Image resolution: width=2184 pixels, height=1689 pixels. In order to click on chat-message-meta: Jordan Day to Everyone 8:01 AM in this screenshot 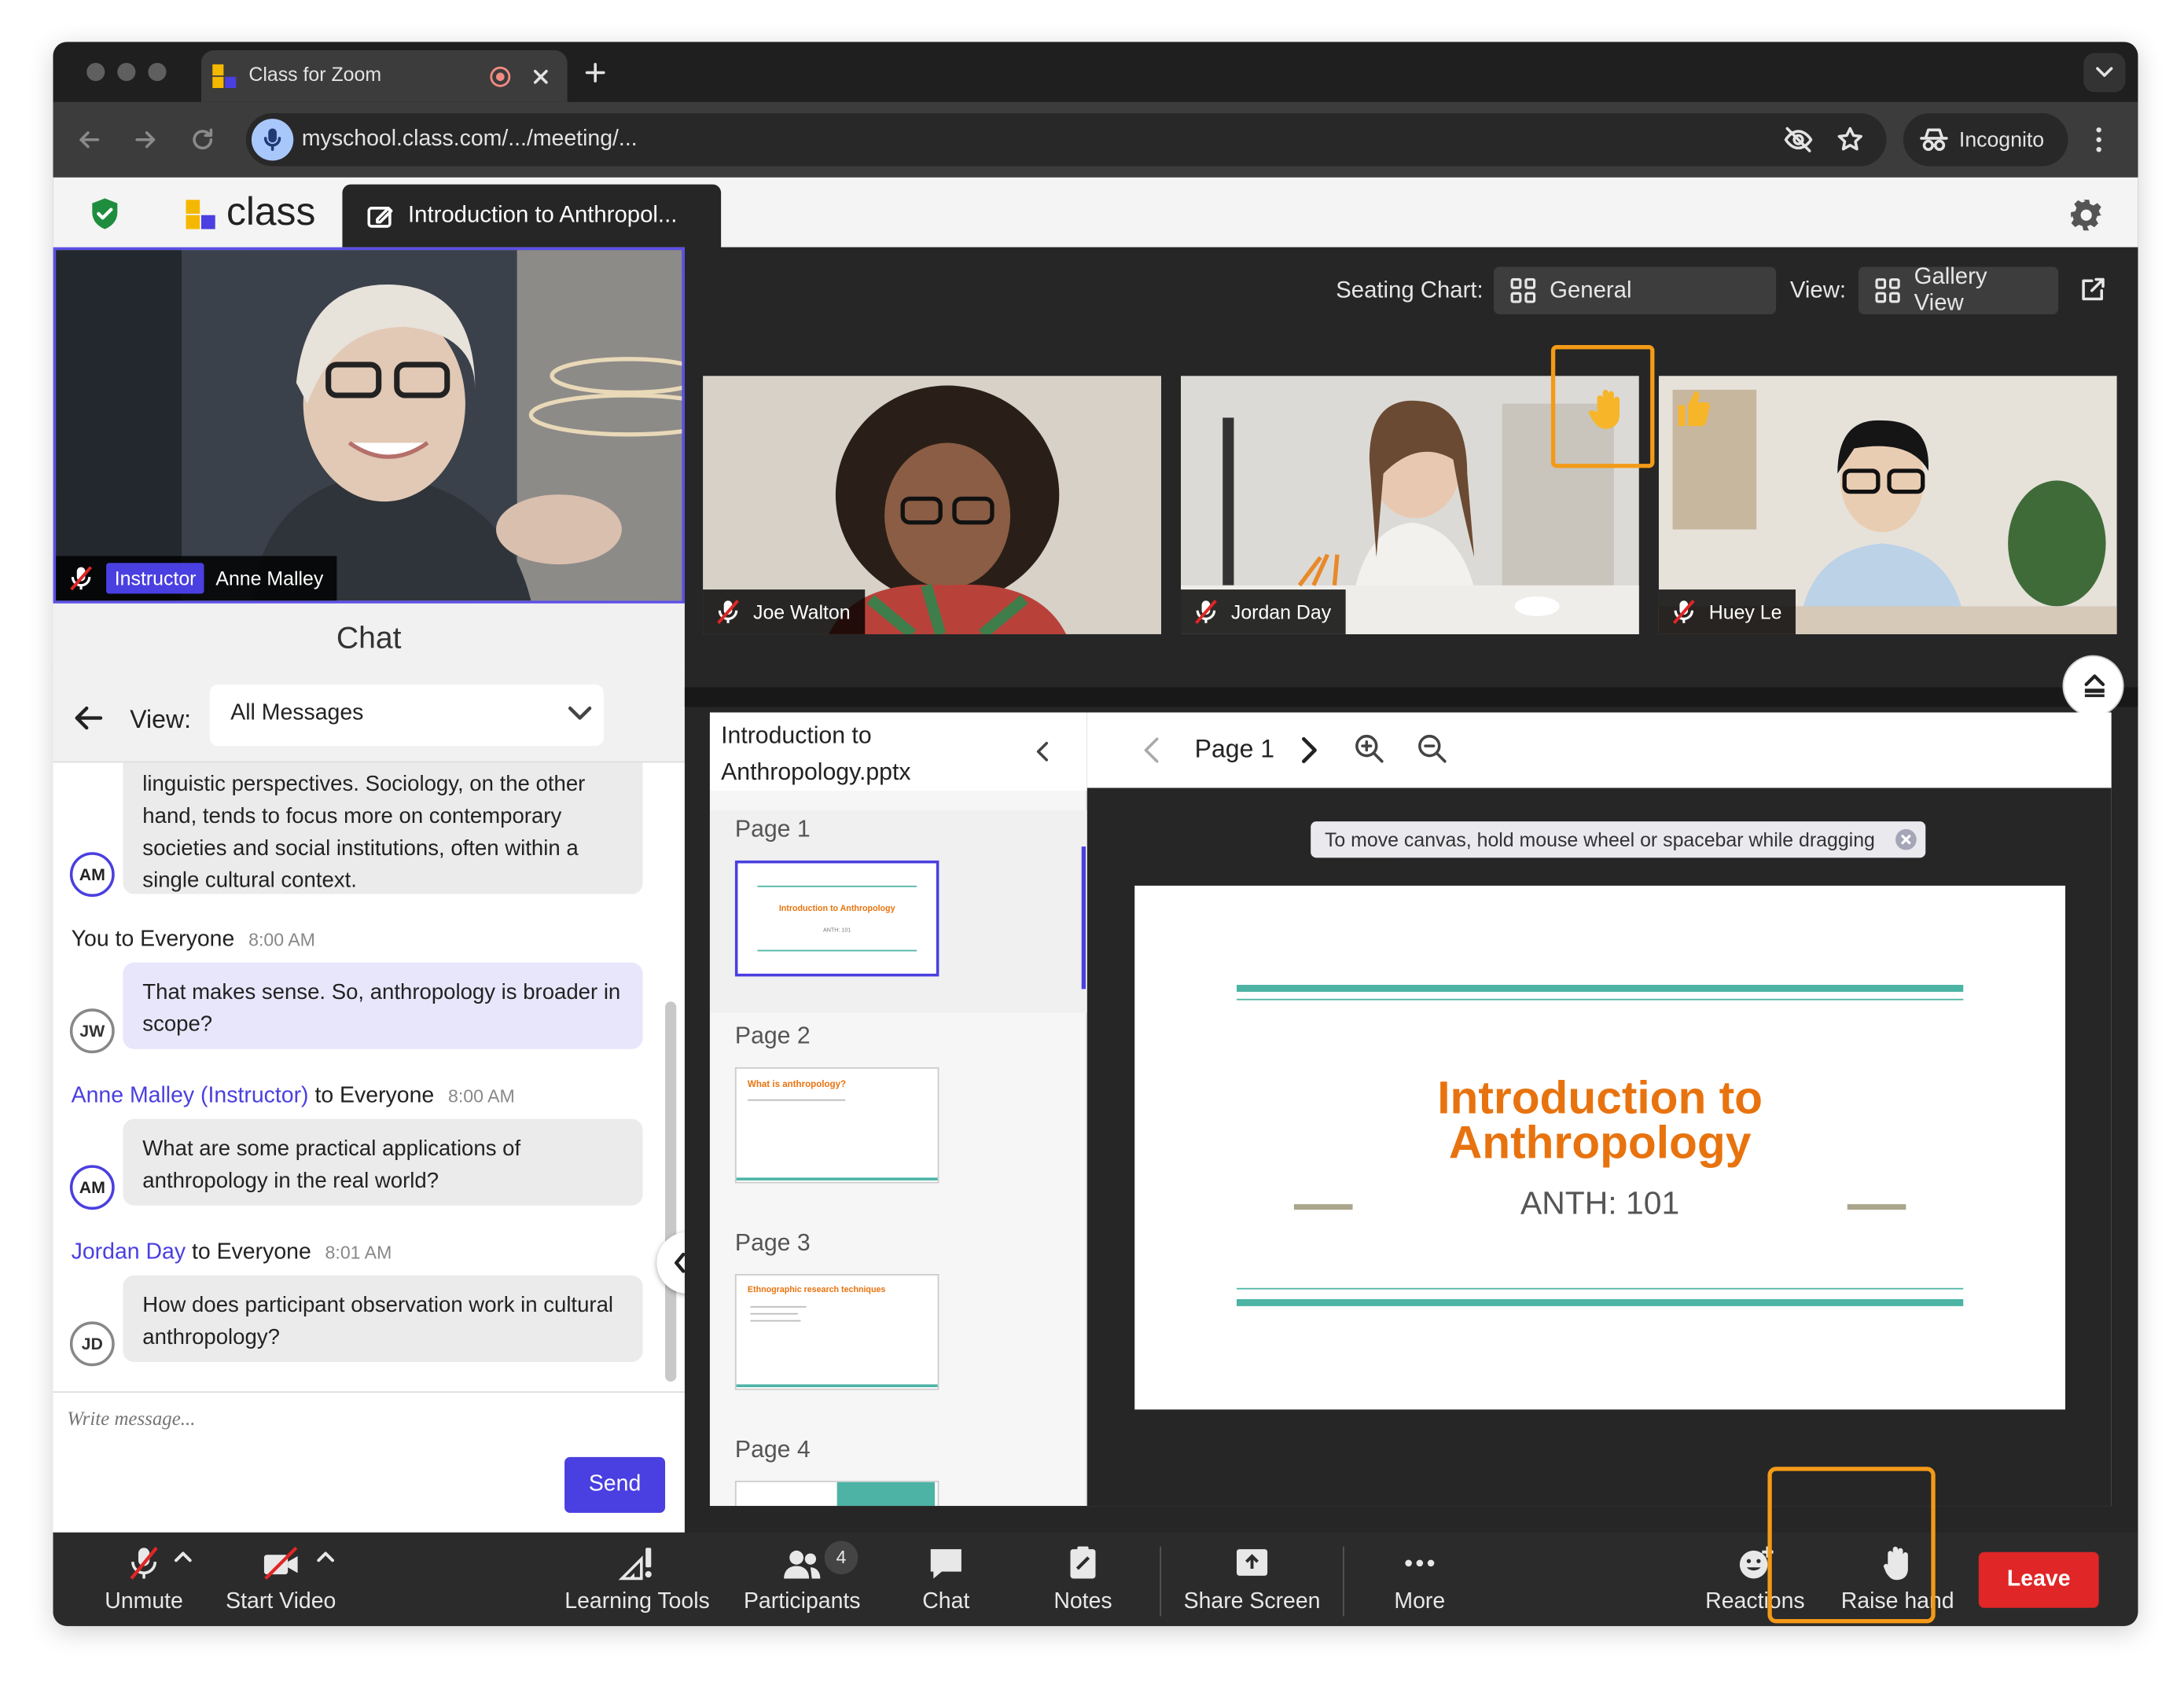, I will do `click(232, 1252)`.